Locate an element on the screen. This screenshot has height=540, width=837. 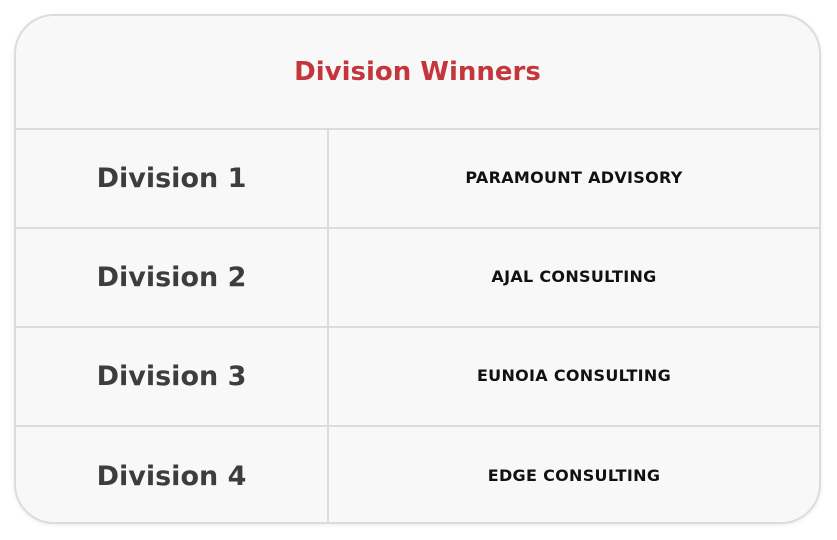
winner-name: EDGE CONSULTING is located at coordinates (574, 475).